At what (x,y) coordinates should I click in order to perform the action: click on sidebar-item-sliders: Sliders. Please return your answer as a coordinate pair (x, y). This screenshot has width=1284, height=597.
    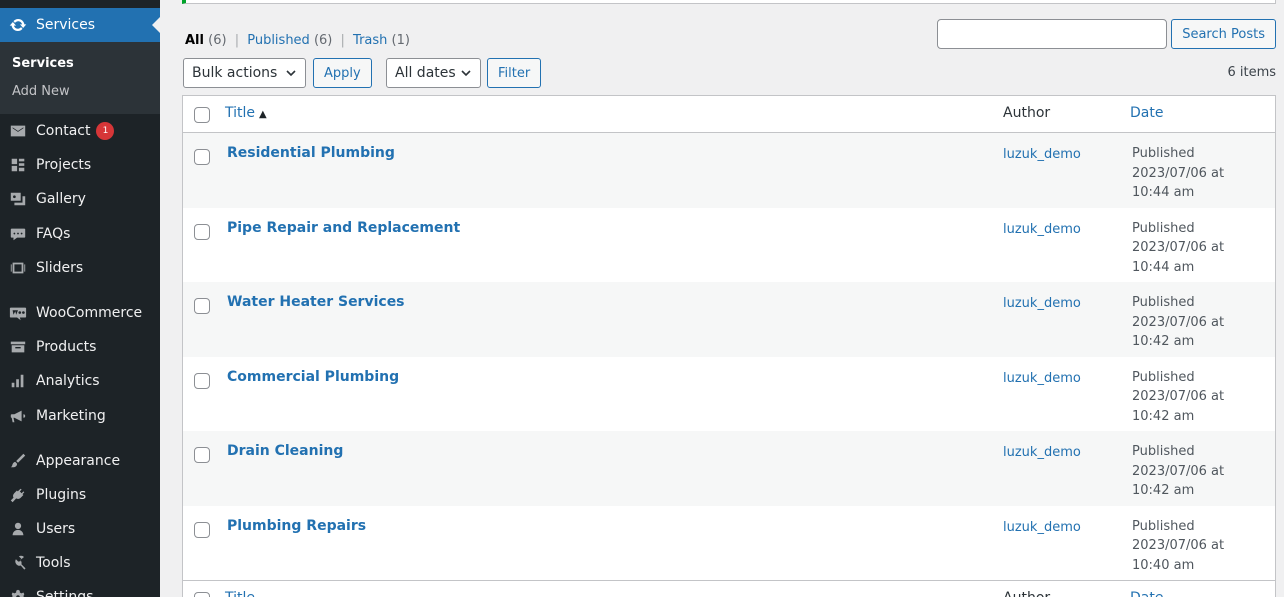
    Looking at the image, I should click on (80, 268).